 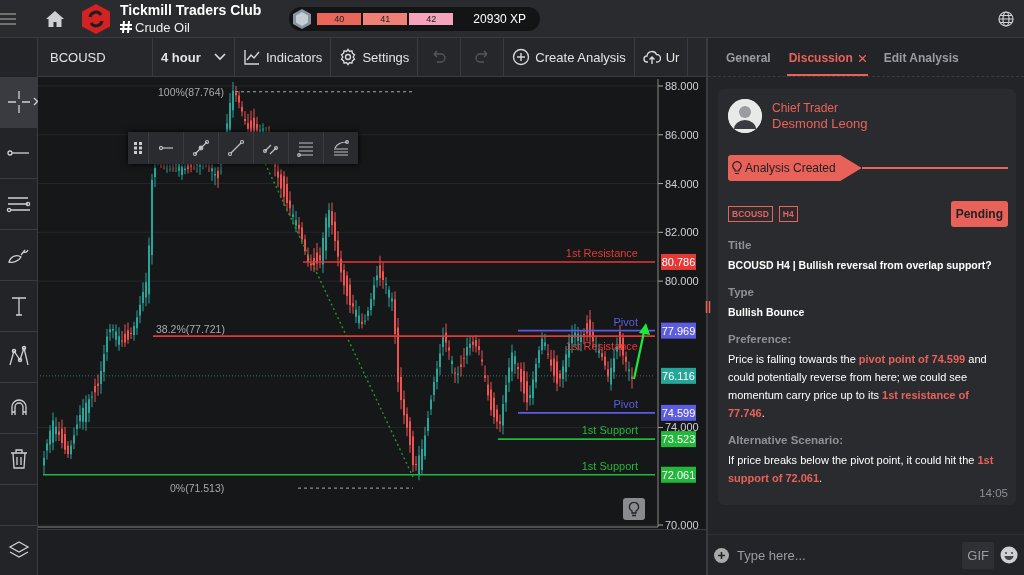 I want to click on field-value: Bullish Bounce, so click(x=767, y=312).